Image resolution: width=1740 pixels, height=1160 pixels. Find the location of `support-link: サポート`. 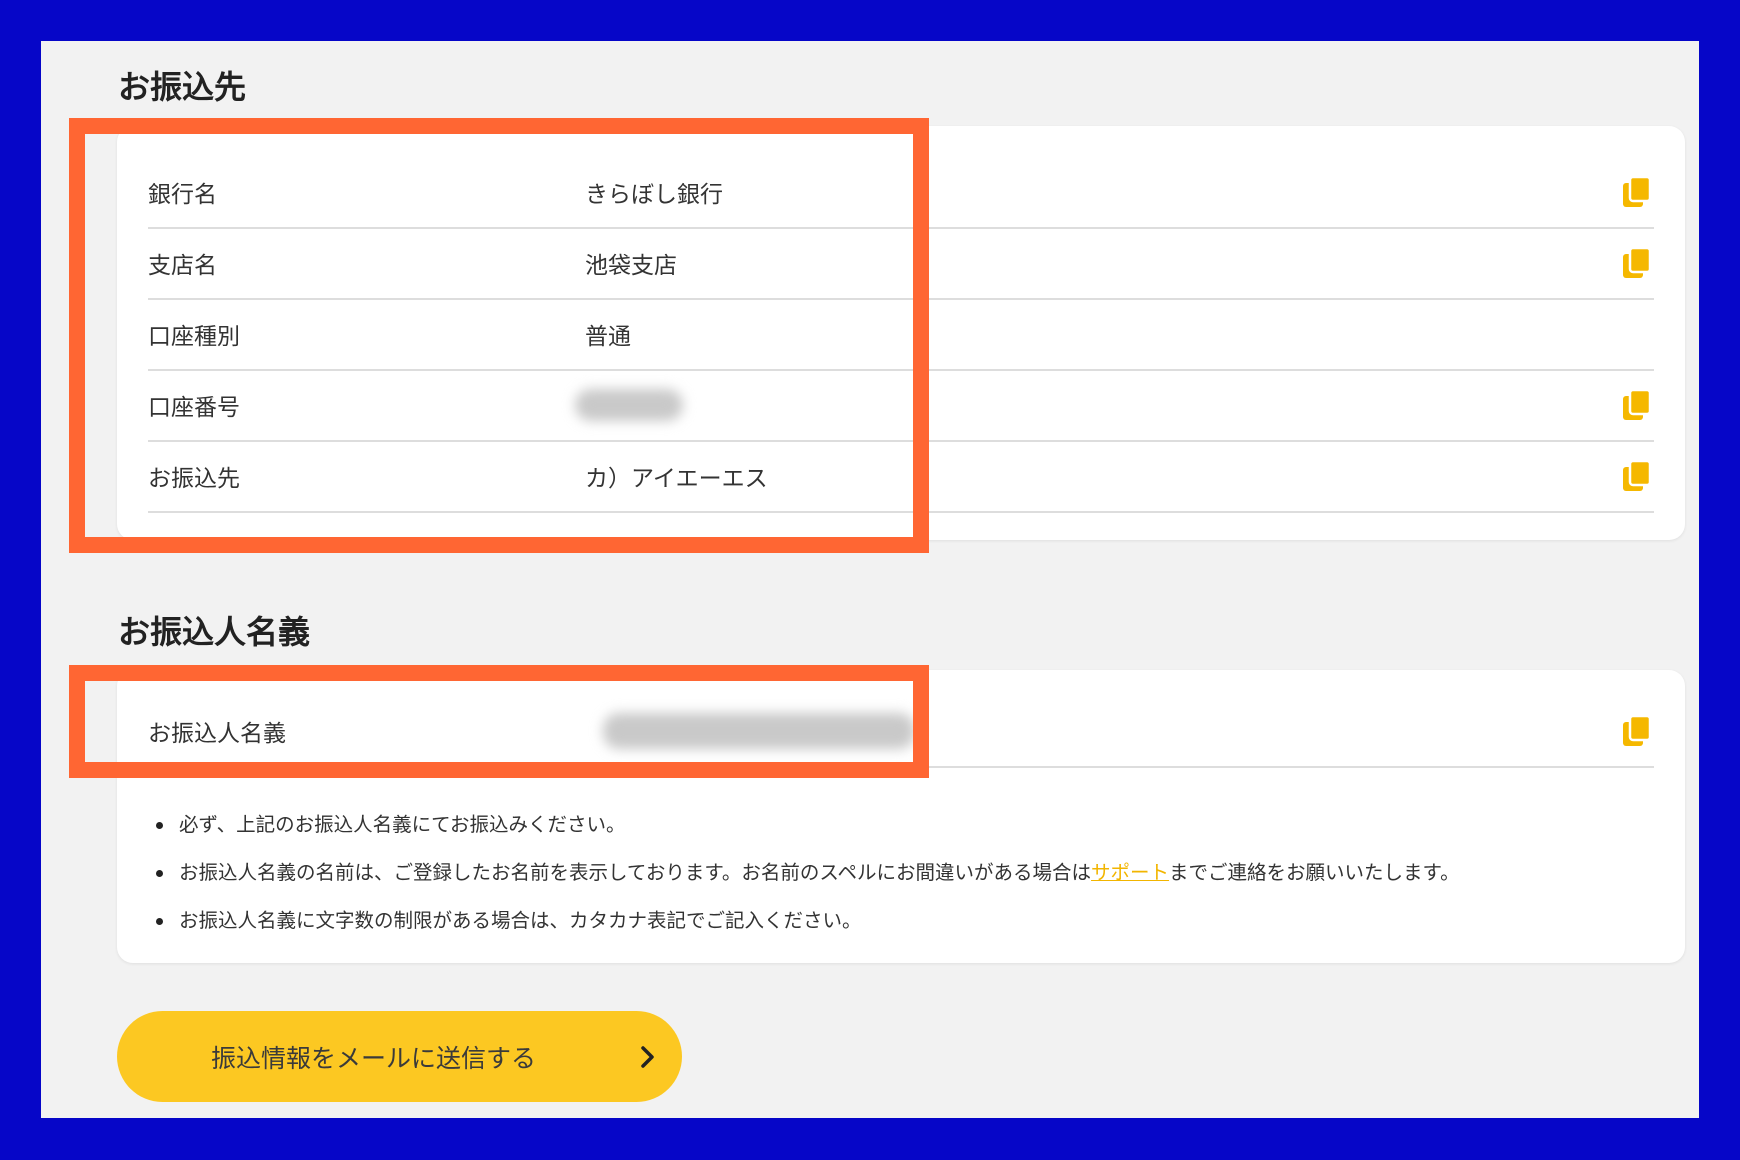

support-link: サポート is located at coordinates (1130, 872).